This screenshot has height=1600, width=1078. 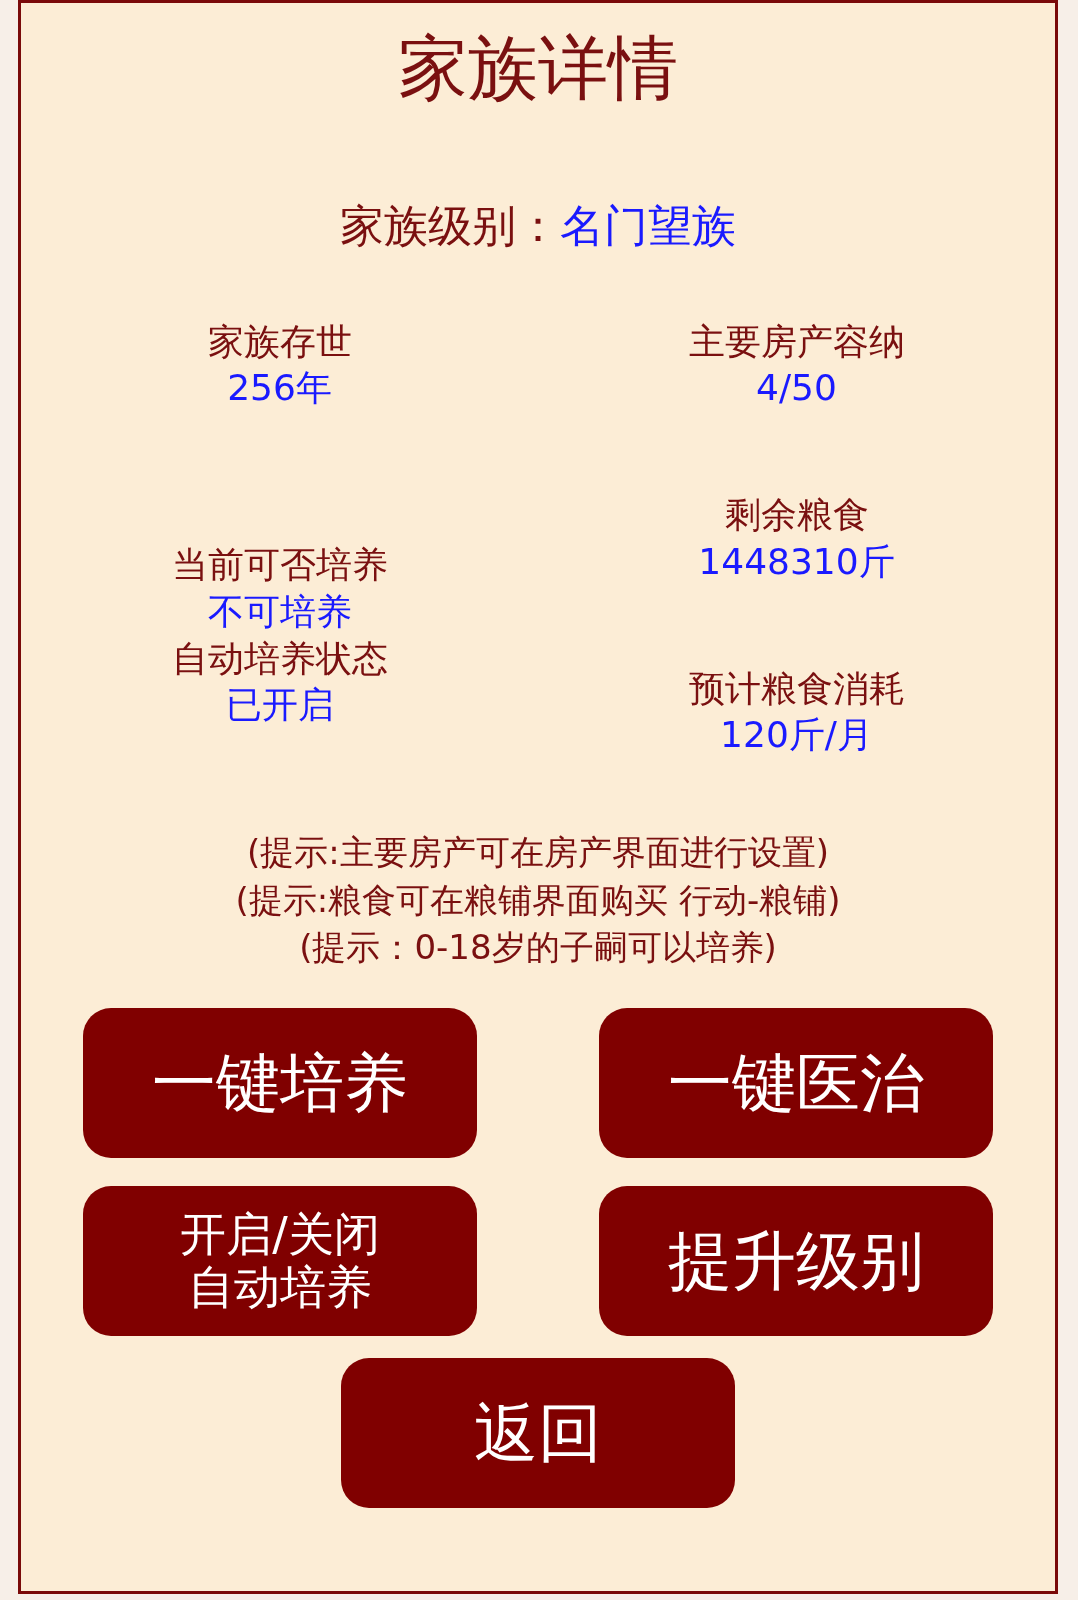 What do you see at coordinates (796, 1083) in the screenshot?
I see `action-button: 一键医治` at bounding box center [796, 1083].